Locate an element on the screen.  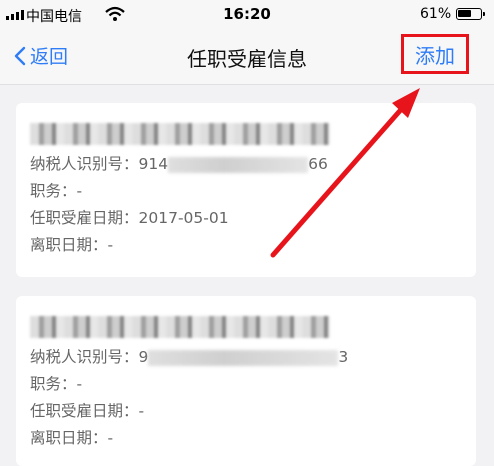
tax-id-suffix: 66 is located at coordinates (318, 164).